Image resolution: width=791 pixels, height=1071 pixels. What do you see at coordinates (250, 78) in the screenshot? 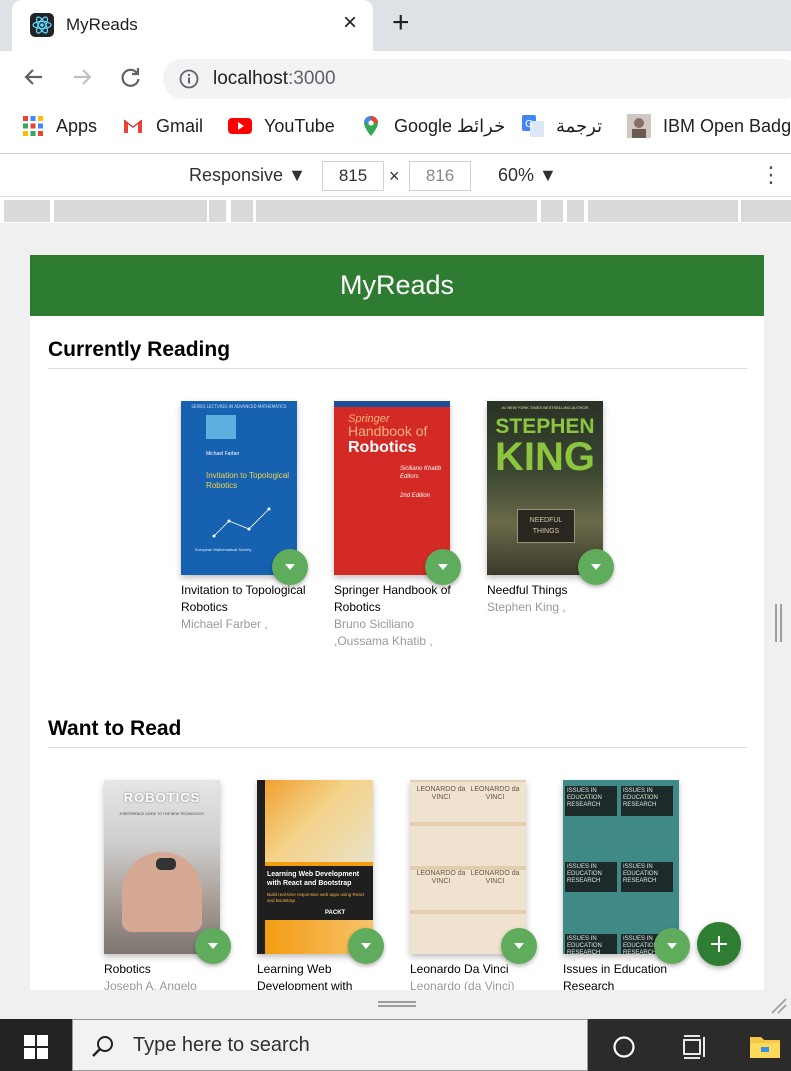
I see `url-host: localhost` at bounding box center [250, 78].